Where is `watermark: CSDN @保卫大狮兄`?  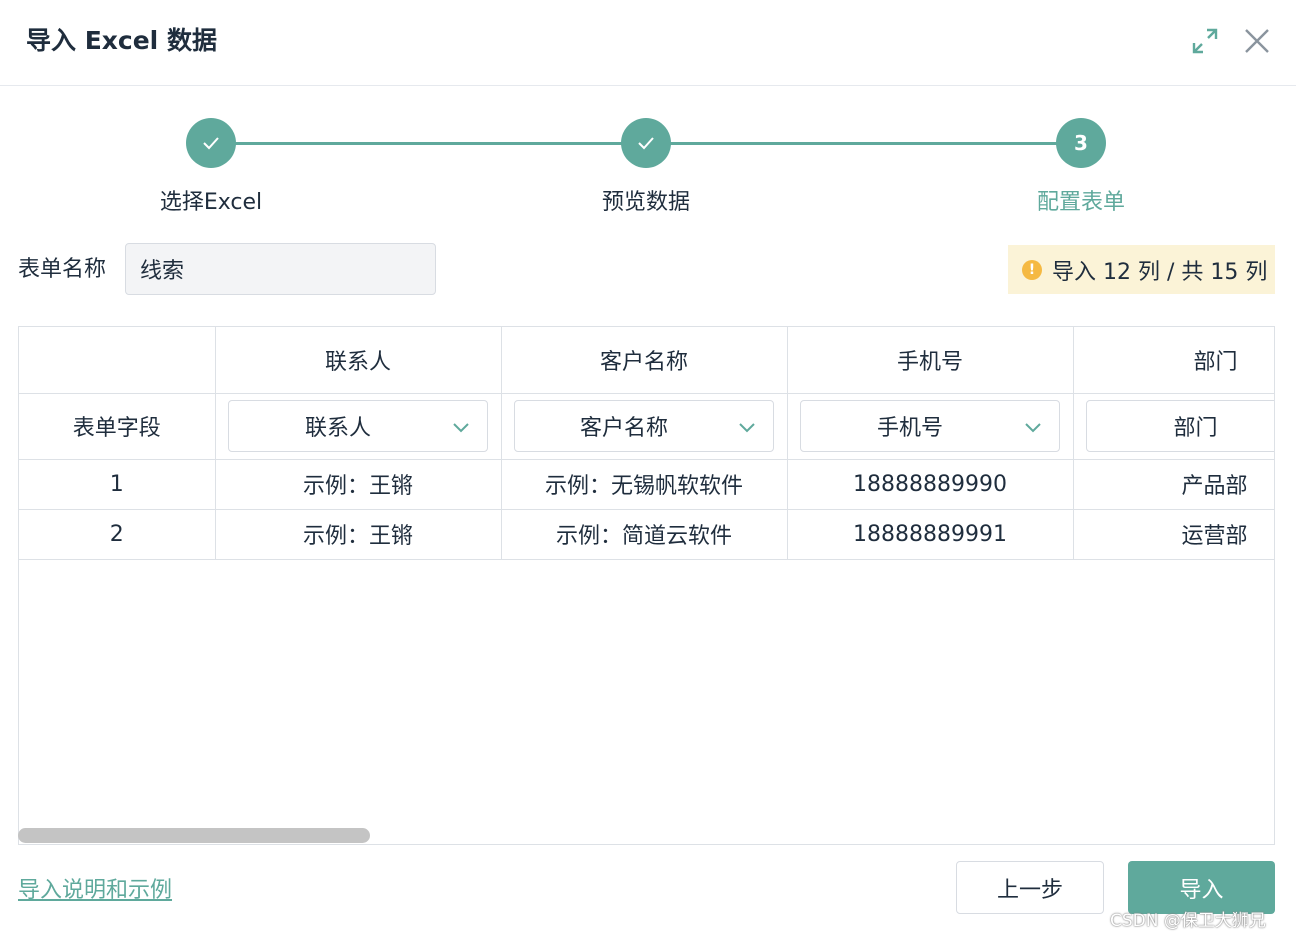 watermark: CSDN @保卫大狮兄 is located at coordinates (1188, 921).